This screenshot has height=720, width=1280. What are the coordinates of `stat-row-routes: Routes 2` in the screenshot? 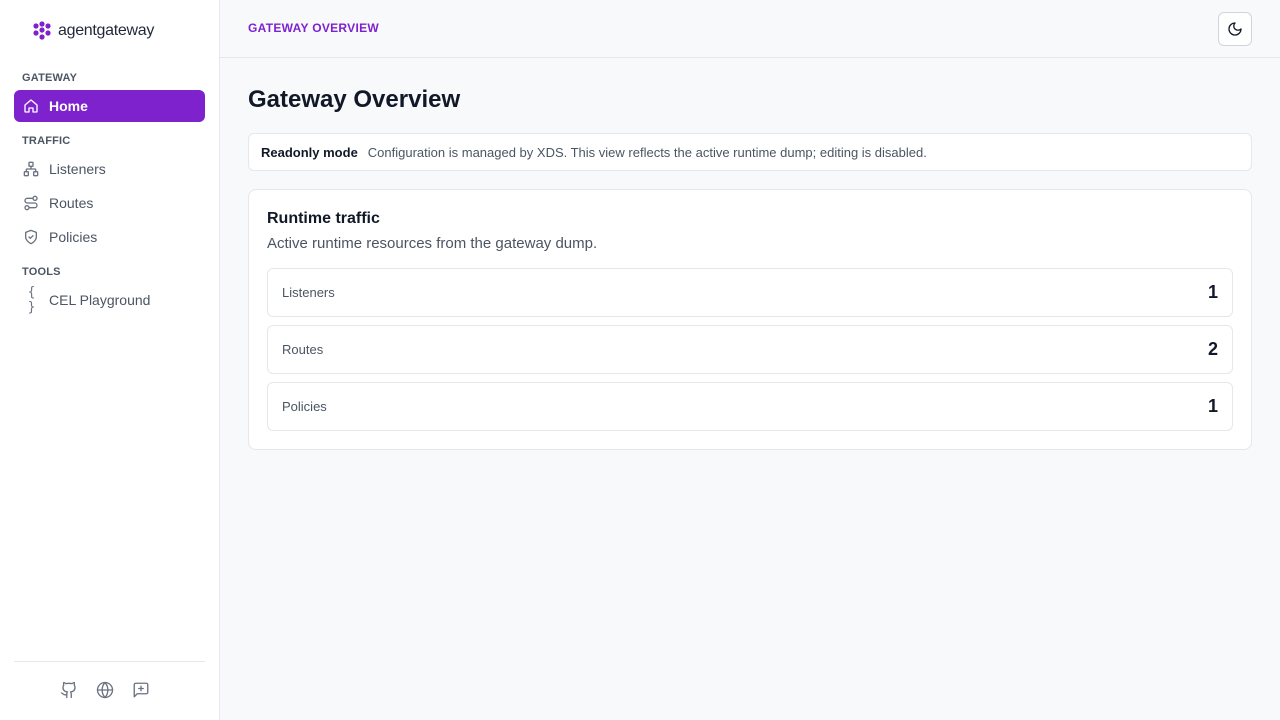 It's located at (750, 349).